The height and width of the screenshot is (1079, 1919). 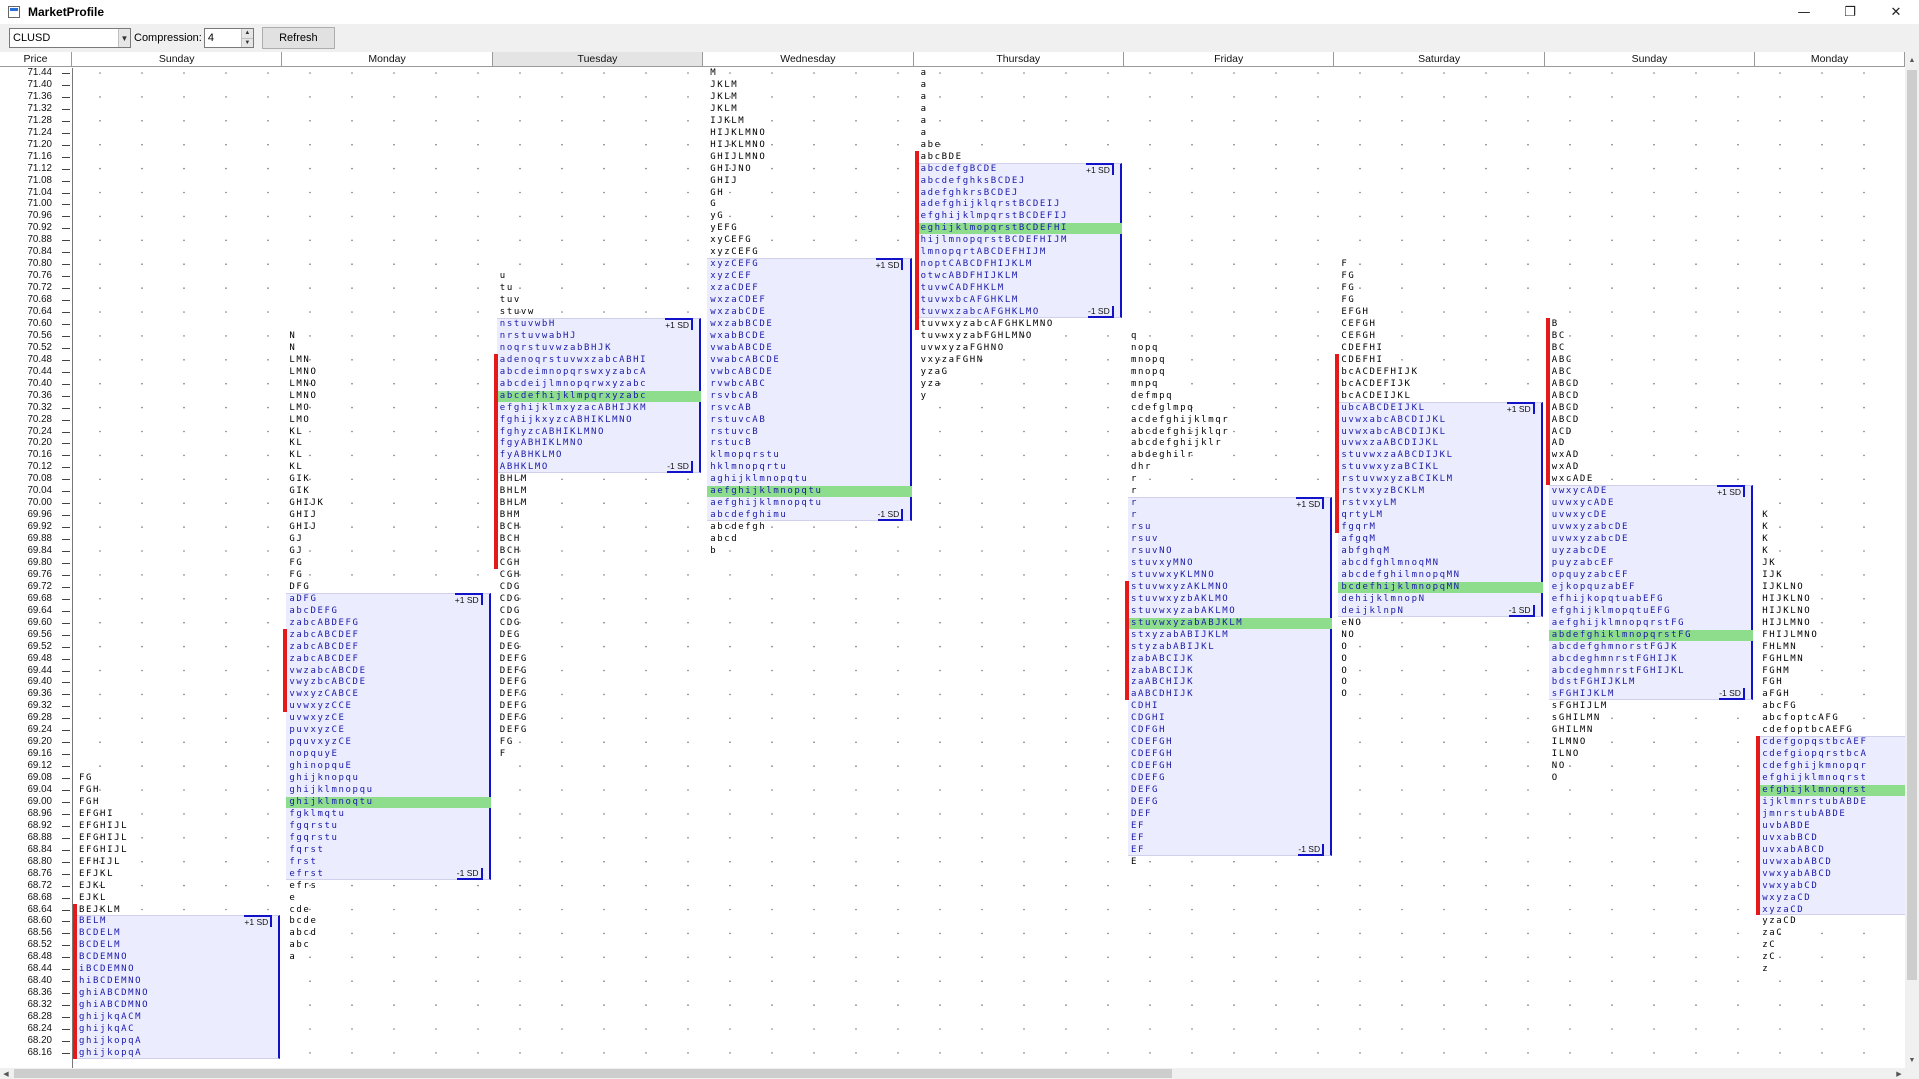 I want to click on close-button: ✕, so click(x=1896, y=12).